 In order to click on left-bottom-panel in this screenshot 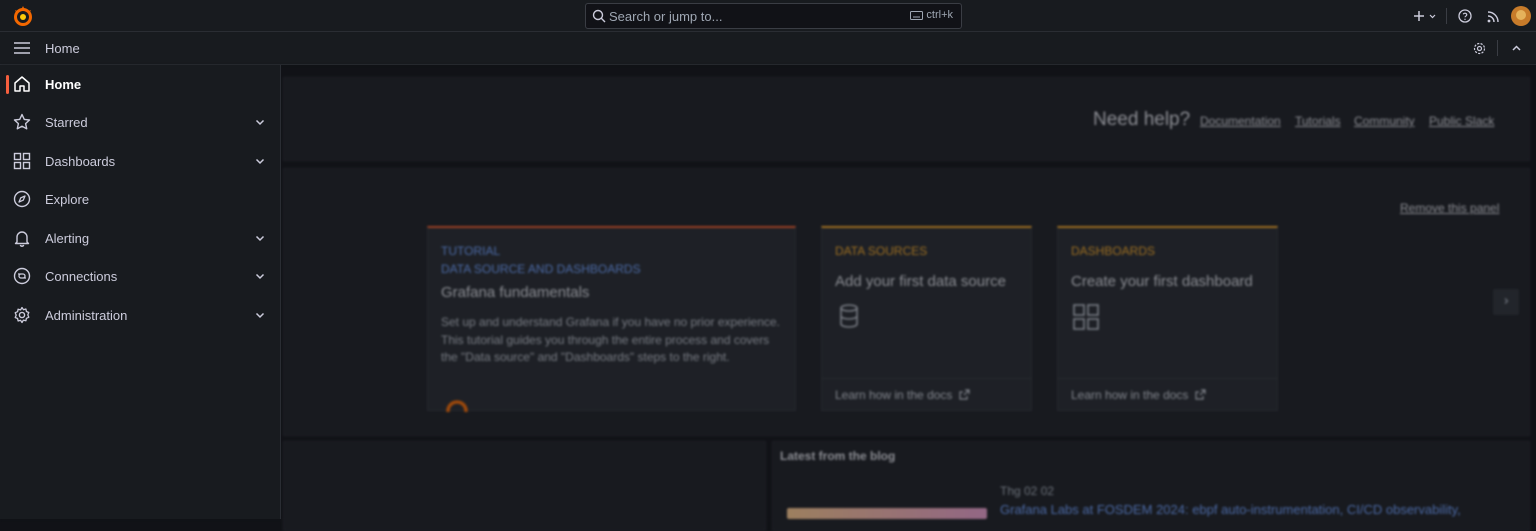, I will do `click(524, 486)`.